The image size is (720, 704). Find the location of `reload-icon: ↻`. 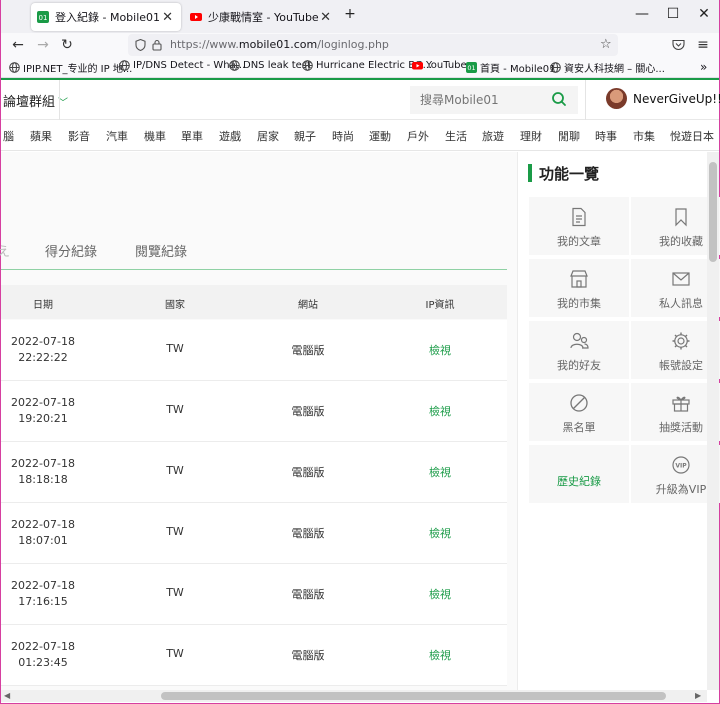

reload-icon: ↻ is located at coordinates (67, 45).